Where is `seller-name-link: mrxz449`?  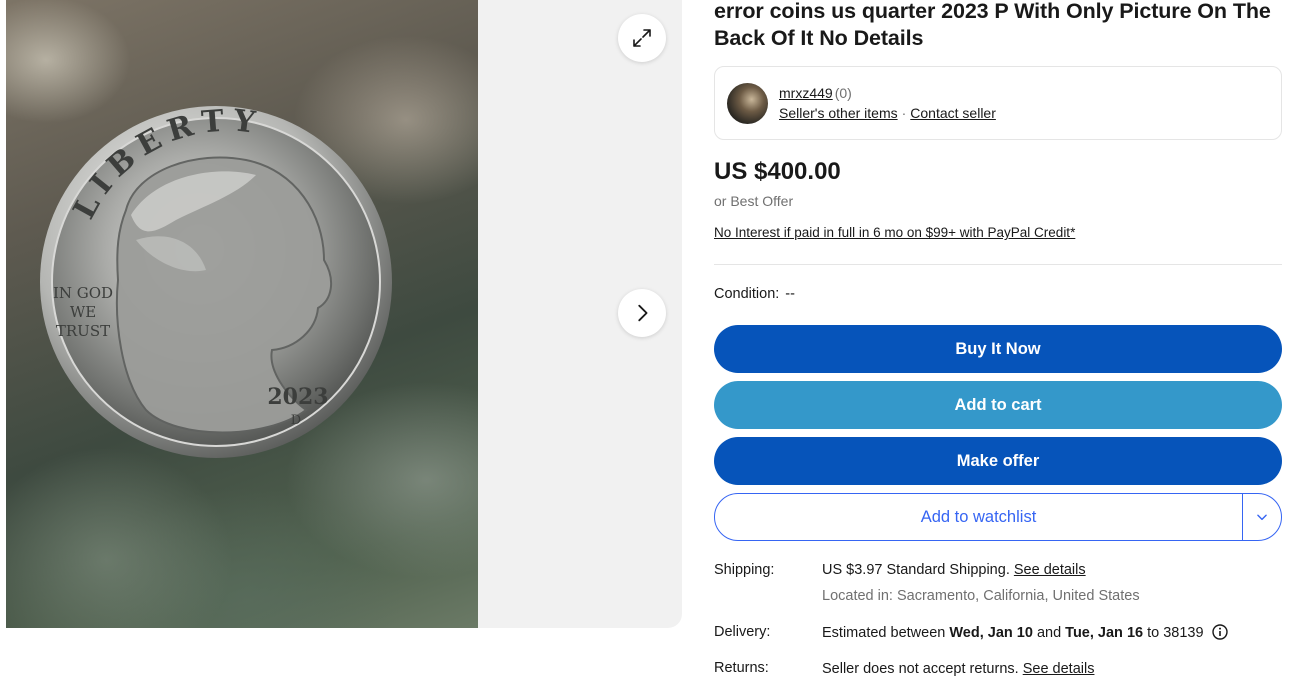 seller-name-link: mrxz449 is located at coordinates (806, 93).